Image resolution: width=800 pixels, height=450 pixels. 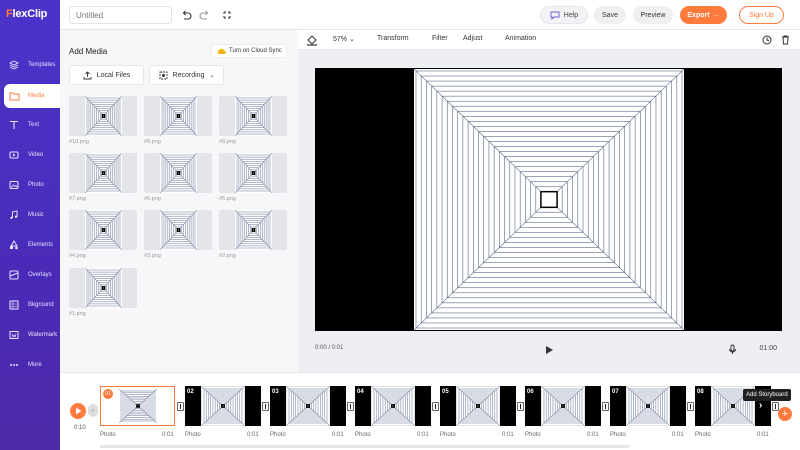 What do you see at coordinates (190, 392) in the screenshot?
I see `scene-number: 02` at bounding box center [190, 392].